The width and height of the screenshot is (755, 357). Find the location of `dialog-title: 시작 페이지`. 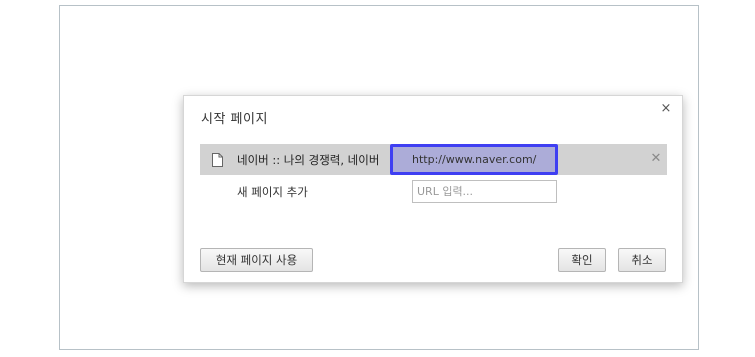

dialog-title: 시작 페이지 is located at coordinates (234, 119).